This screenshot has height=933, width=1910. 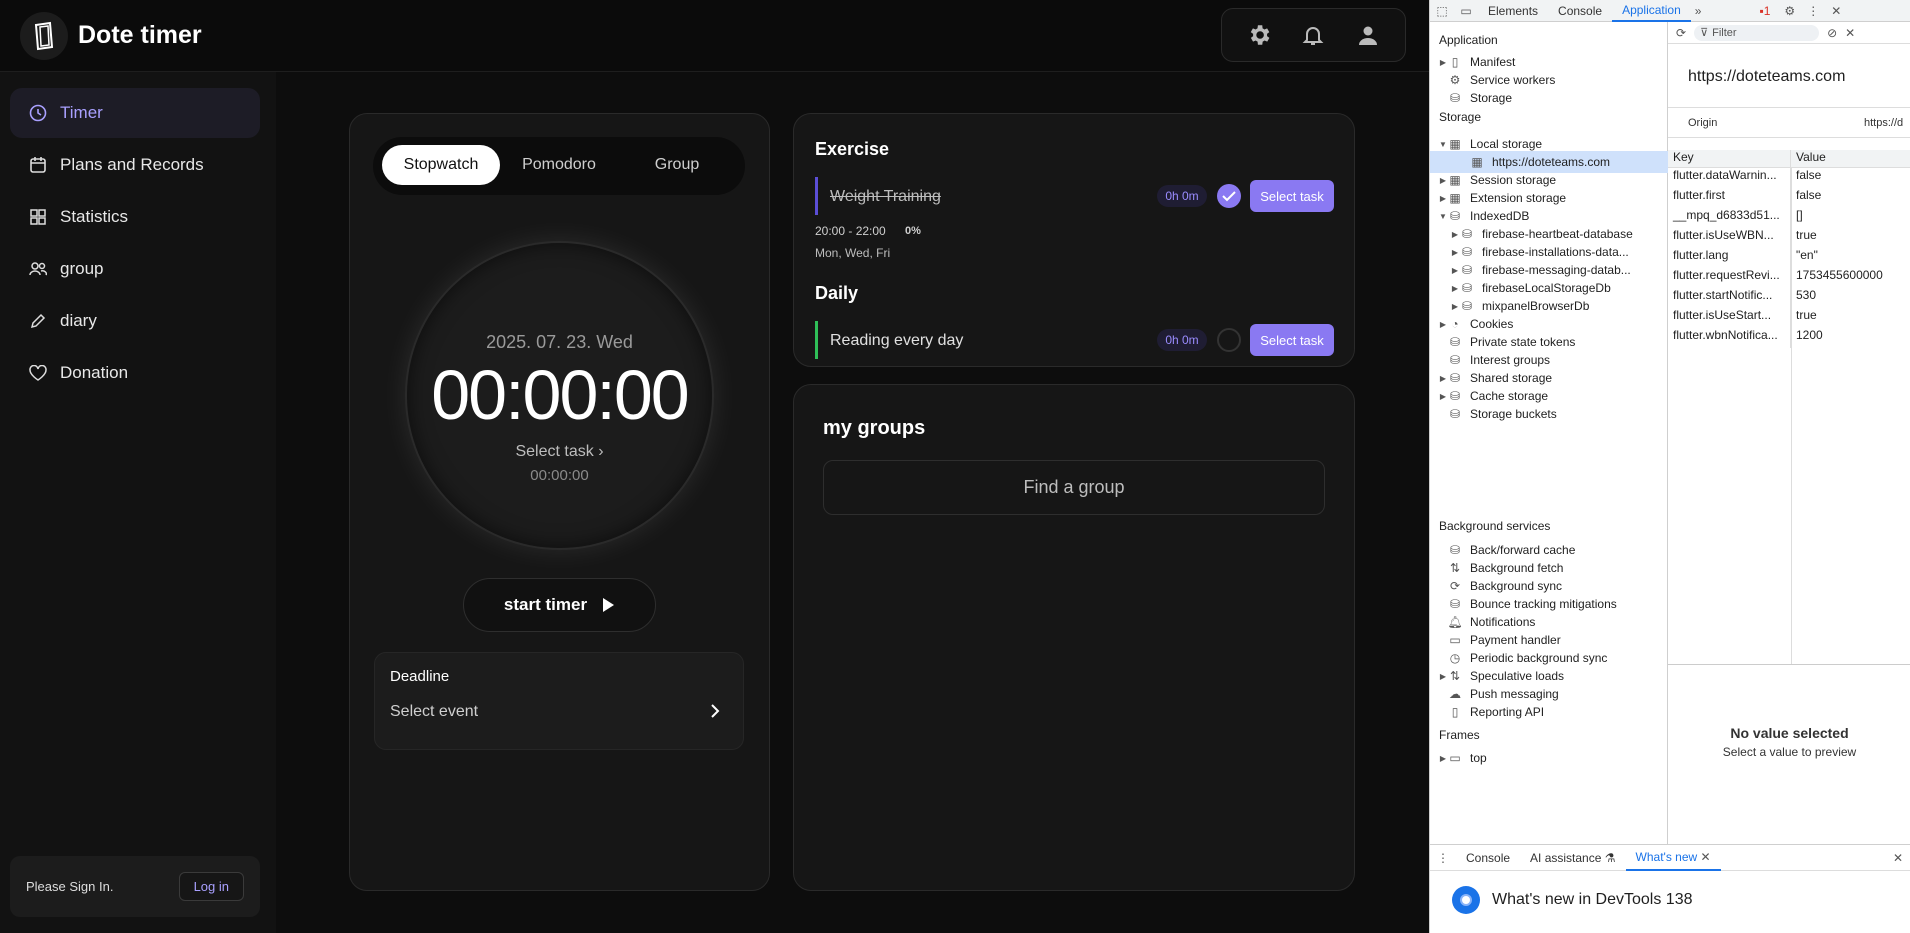 What do you see at coordinates (1832, 33) in the screenshot?
I see `clear-icon: ⊘` at bounding box center [1832, 33].